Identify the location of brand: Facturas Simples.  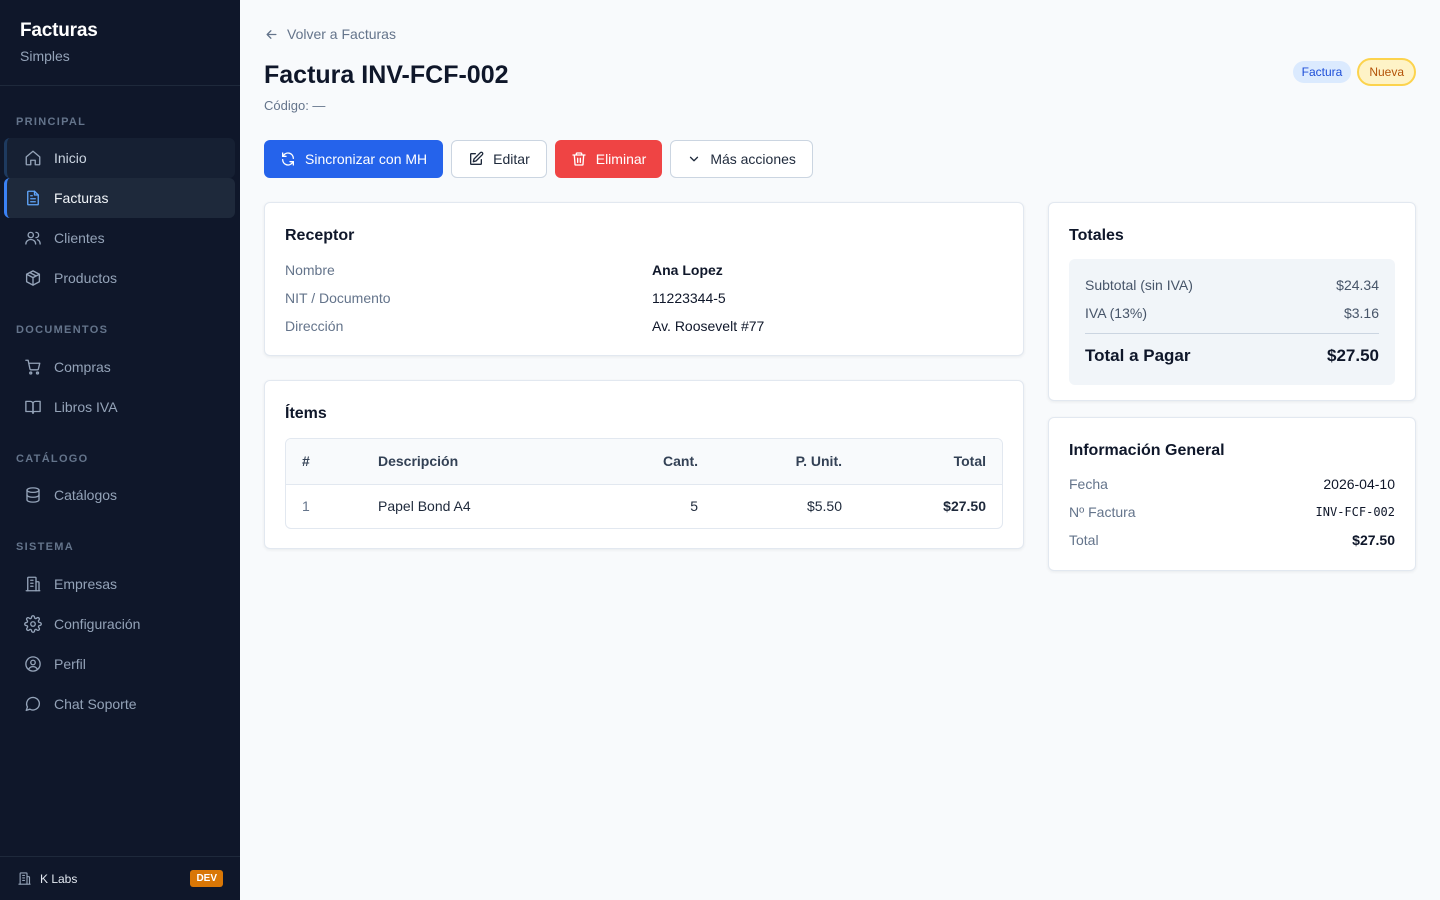
(120, 43).